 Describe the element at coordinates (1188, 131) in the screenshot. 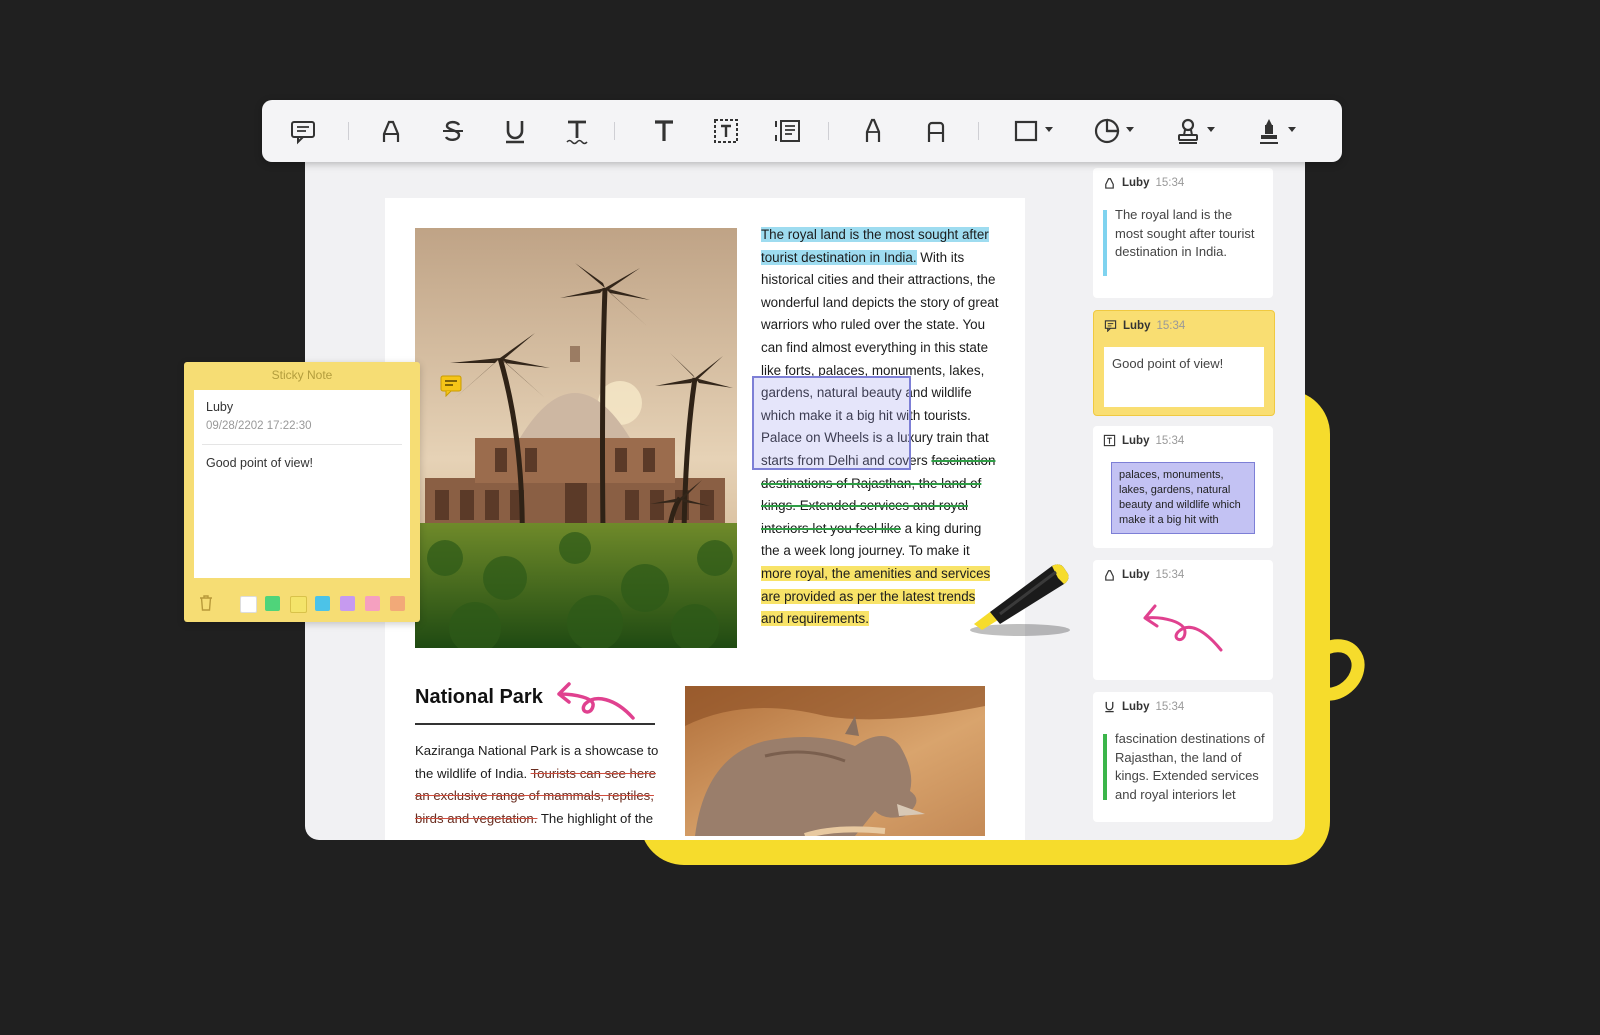

I see `stamp-icon` at that location.